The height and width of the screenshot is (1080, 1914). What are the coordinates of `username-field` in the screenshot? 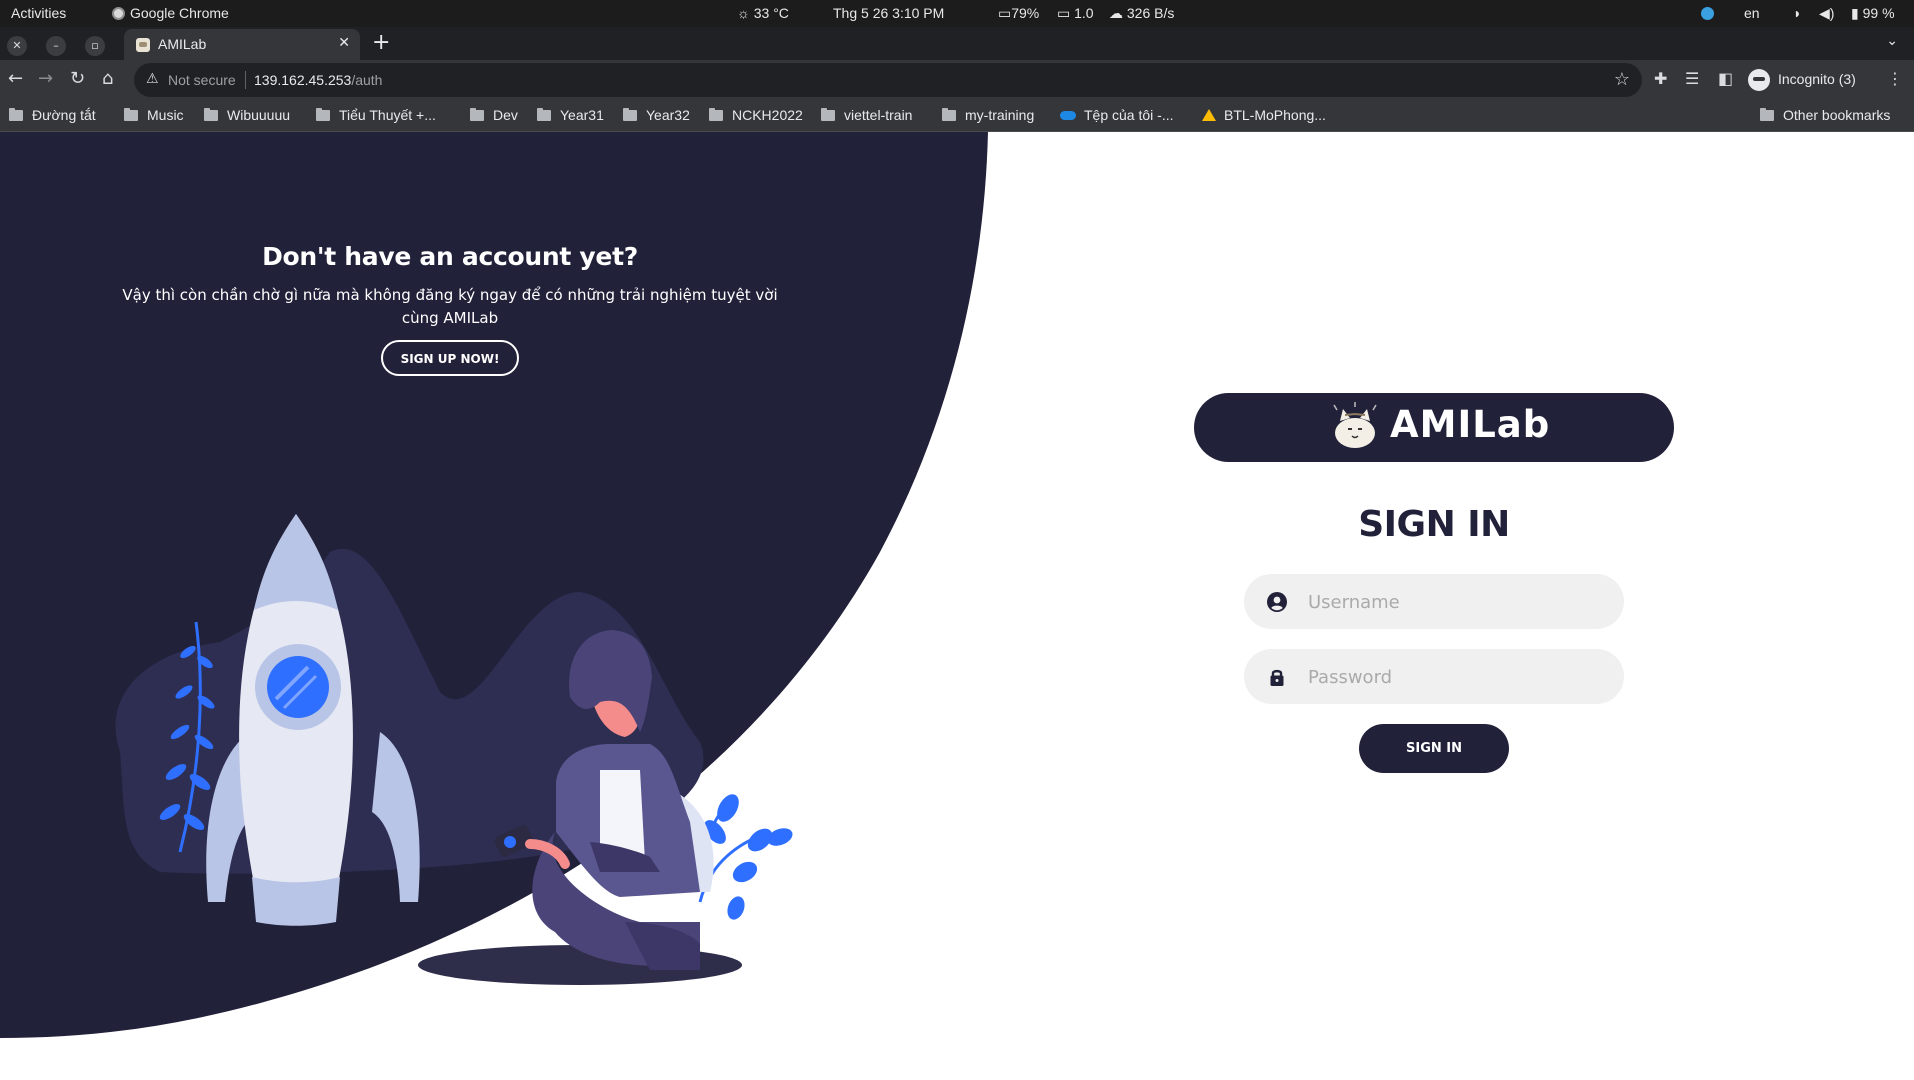 It's located at (1434, 602).